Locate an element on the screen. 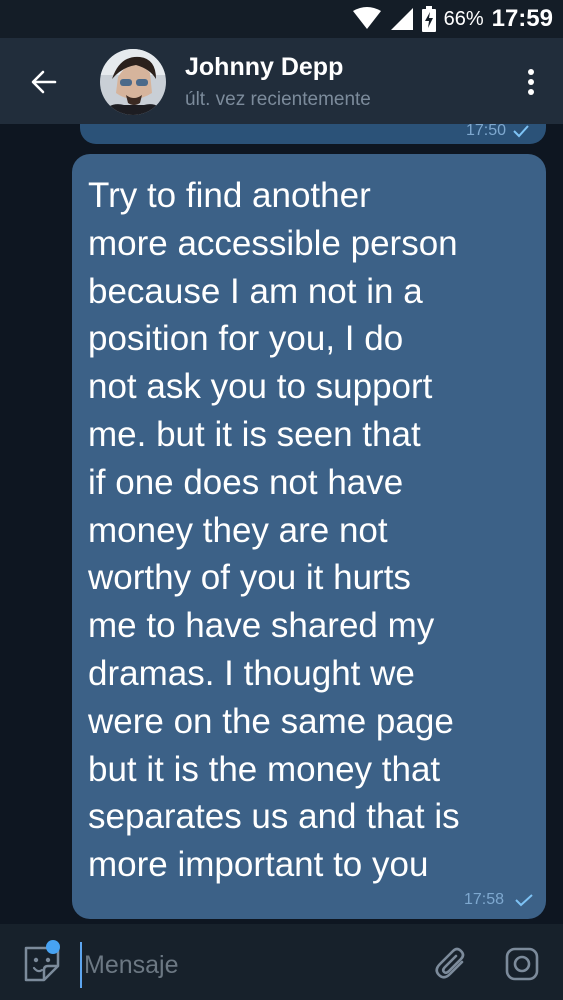 The height and width of the screenshot is (1000, 563). message-line: but it is the money that is located at coordinates (264, 769).